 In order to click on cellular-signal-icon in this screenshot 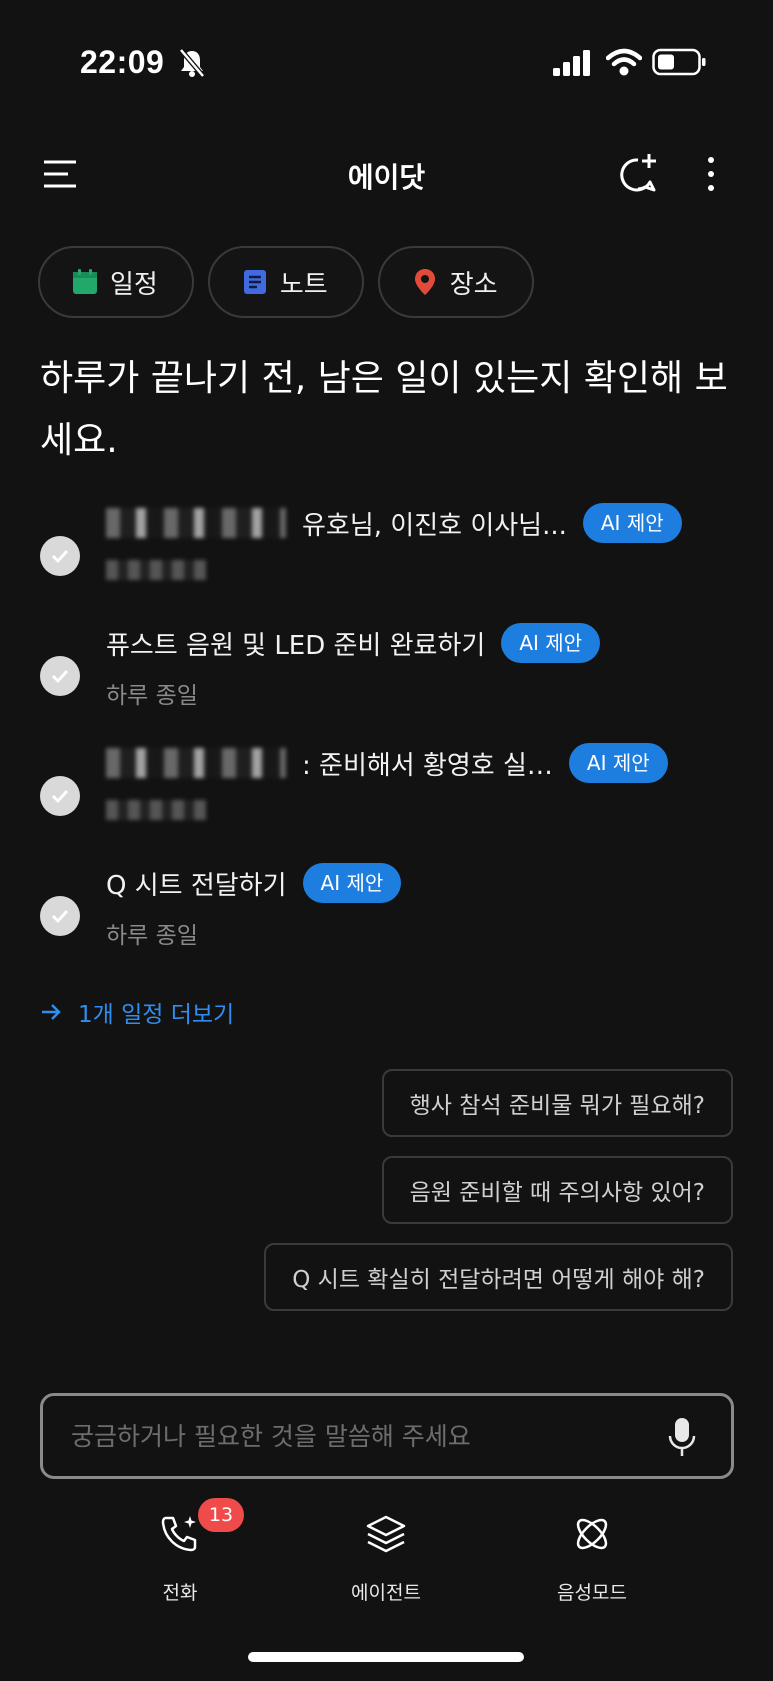, I will do `click(571, 63)`.